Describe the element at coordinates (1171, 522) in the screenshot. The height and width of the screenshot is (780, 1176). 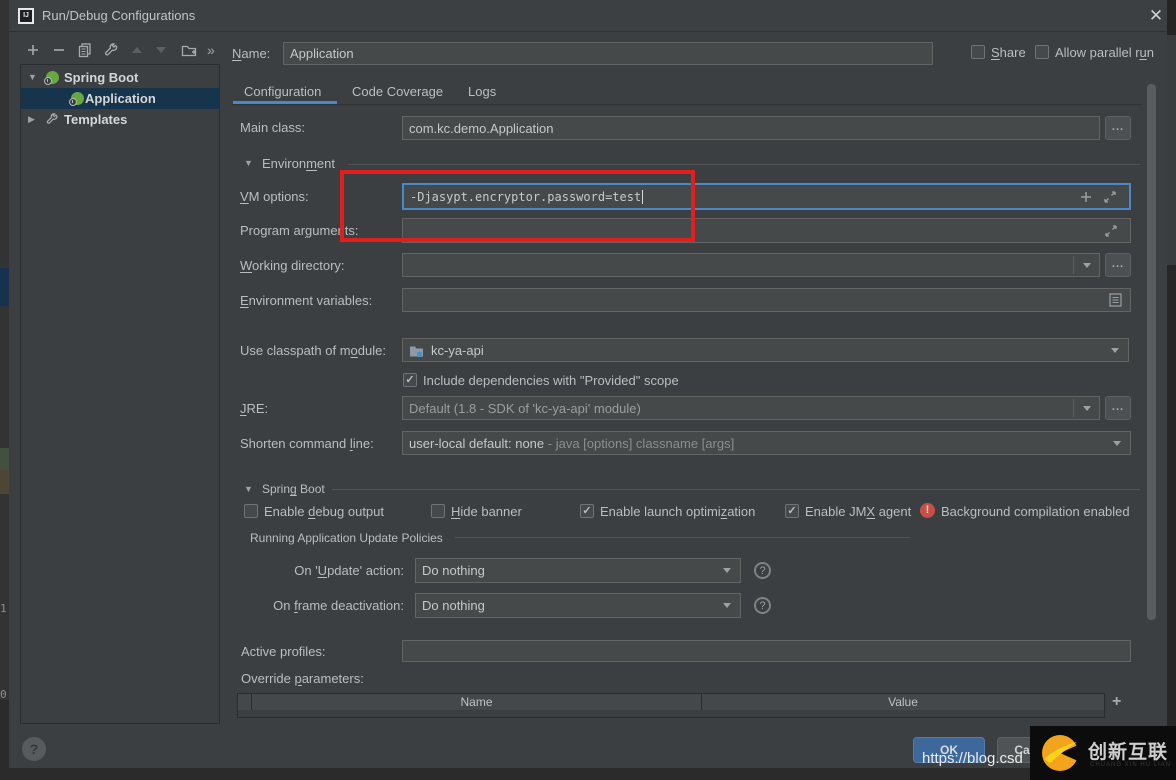
I see `background-right-strip` at that location.